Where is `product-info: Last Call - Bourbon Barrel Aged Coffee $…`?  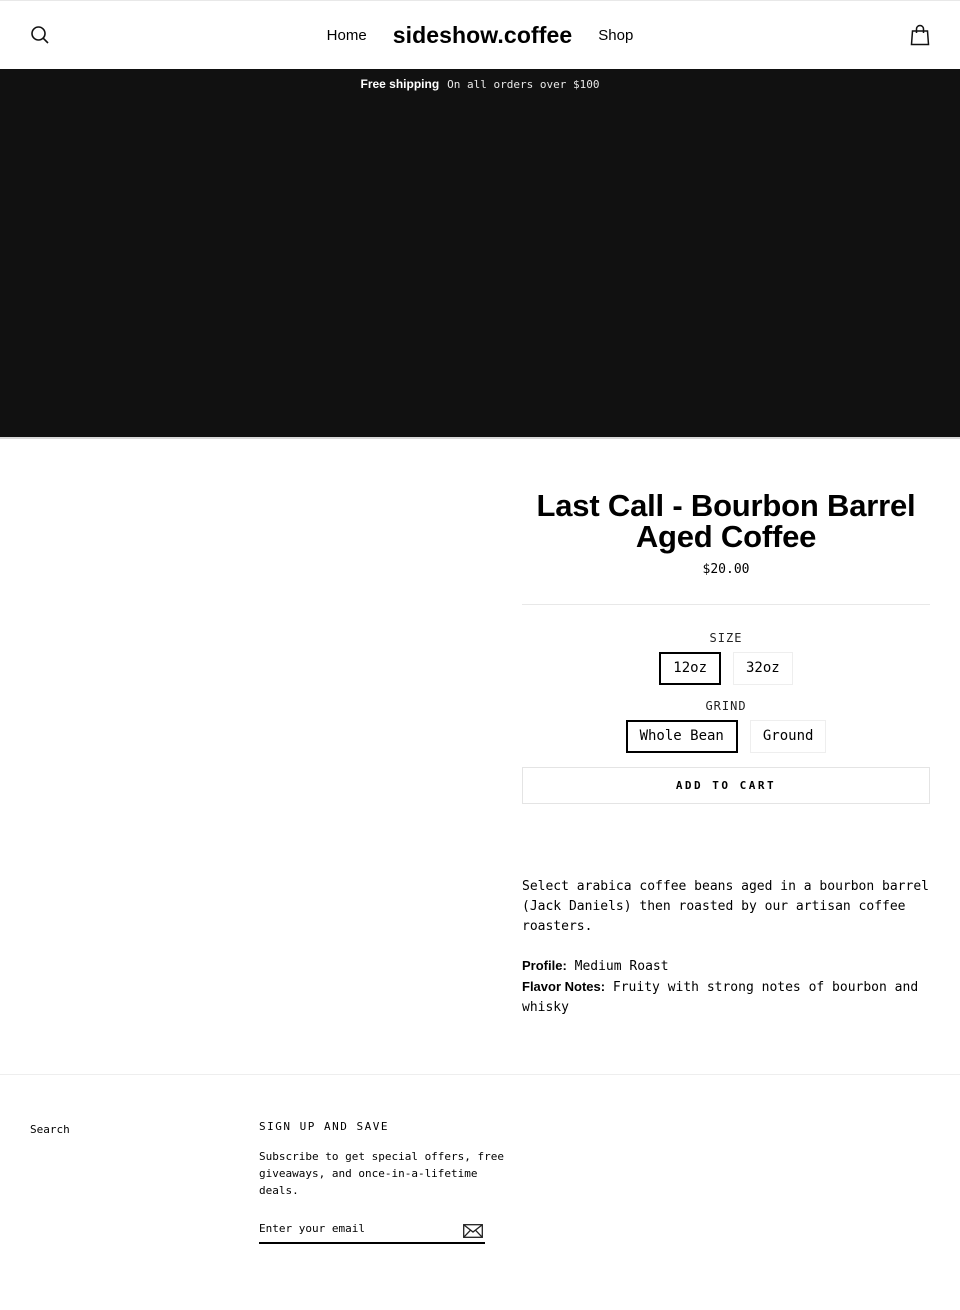 product-info: Last Call - Bourbon Barrel Aged Coffee $… is located at coordinates (726, 647).